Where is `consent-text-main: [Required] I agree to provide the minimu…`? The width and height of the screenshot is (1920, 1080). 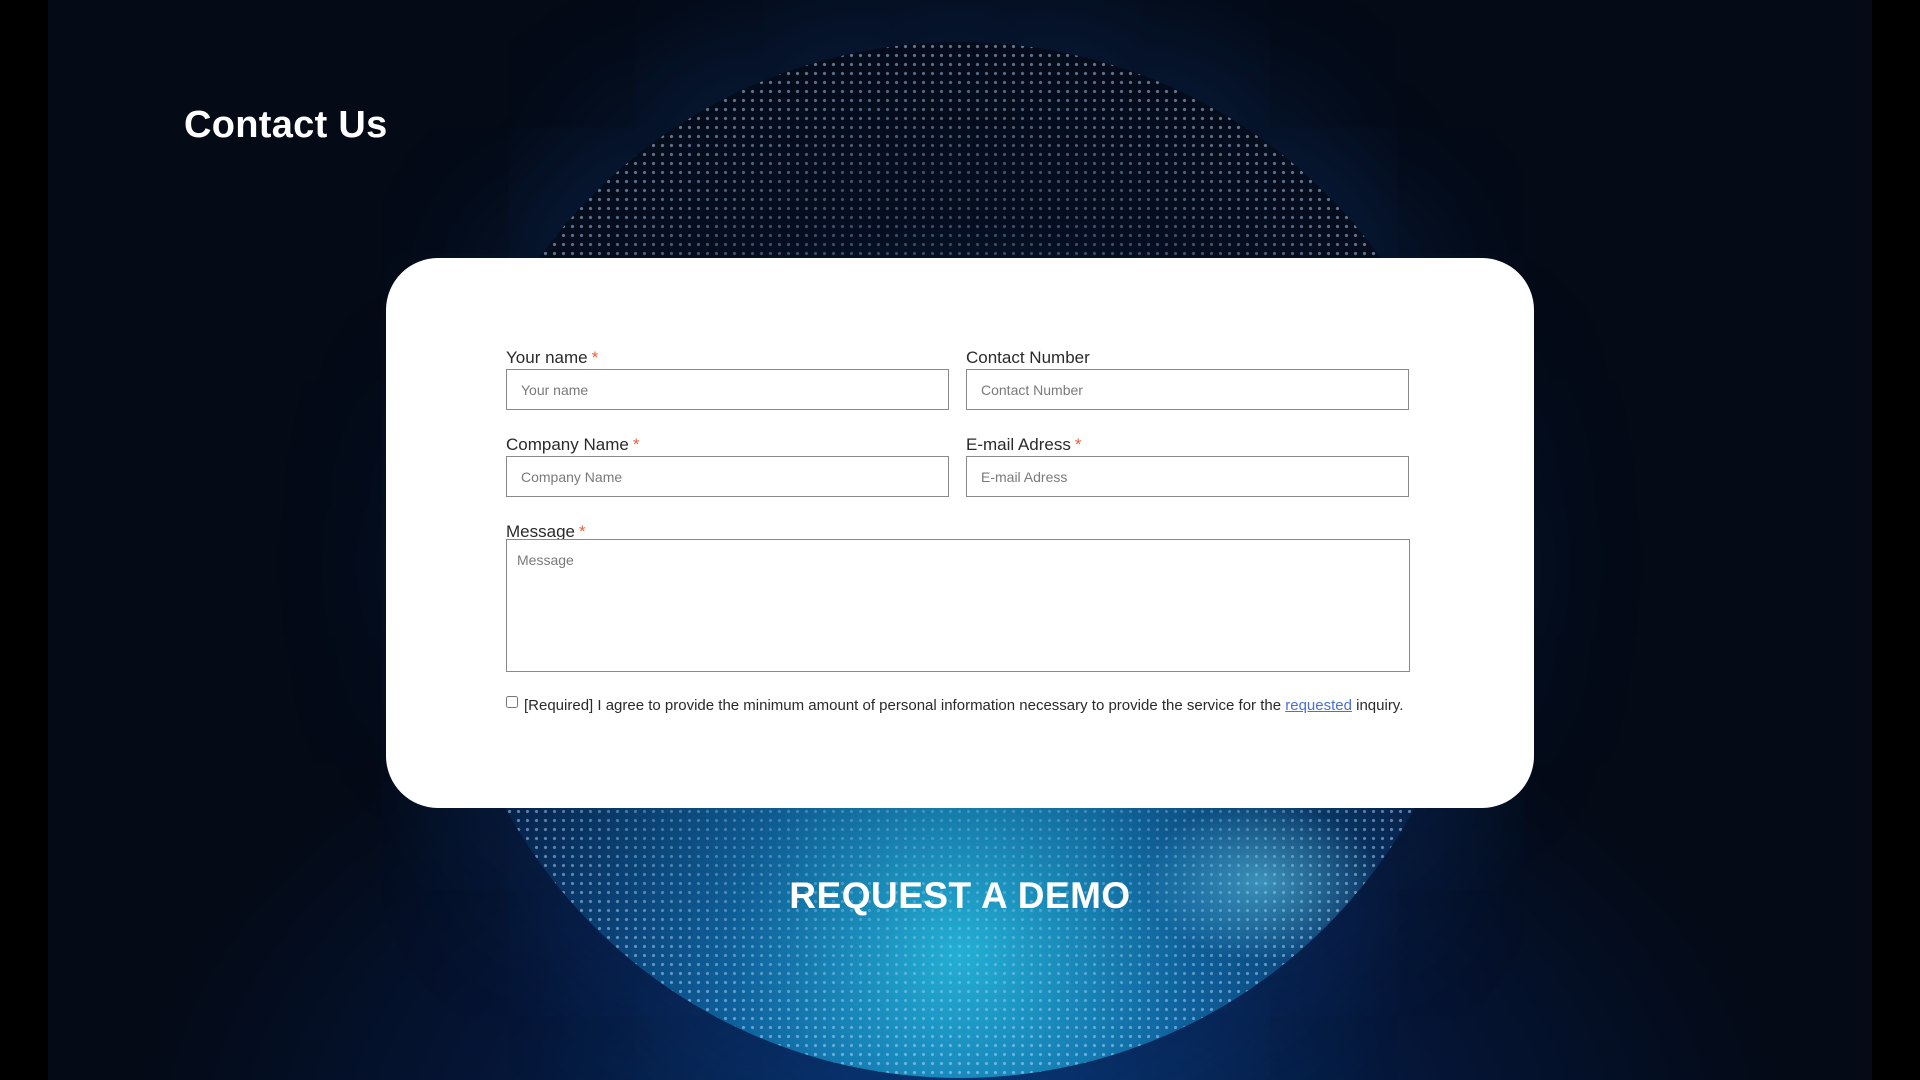
consent-text-main: [Required] I agree to provide the minimu… is located at coordinates (905, 705).